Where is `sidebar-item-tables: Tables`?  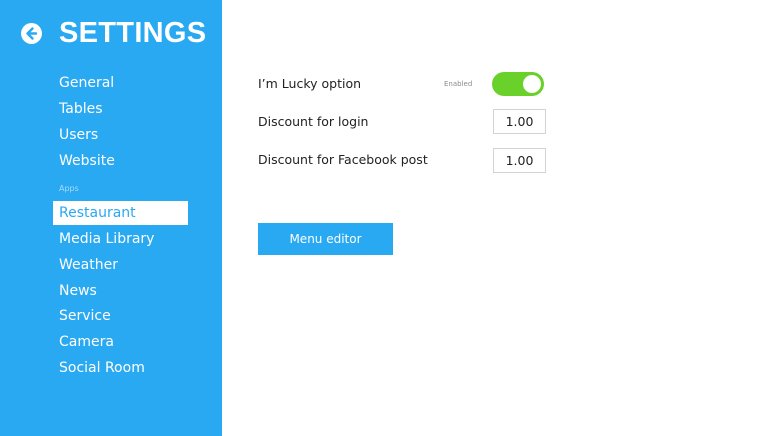
sidebar-item-tables: Tables is located at coordinates (120, 109).